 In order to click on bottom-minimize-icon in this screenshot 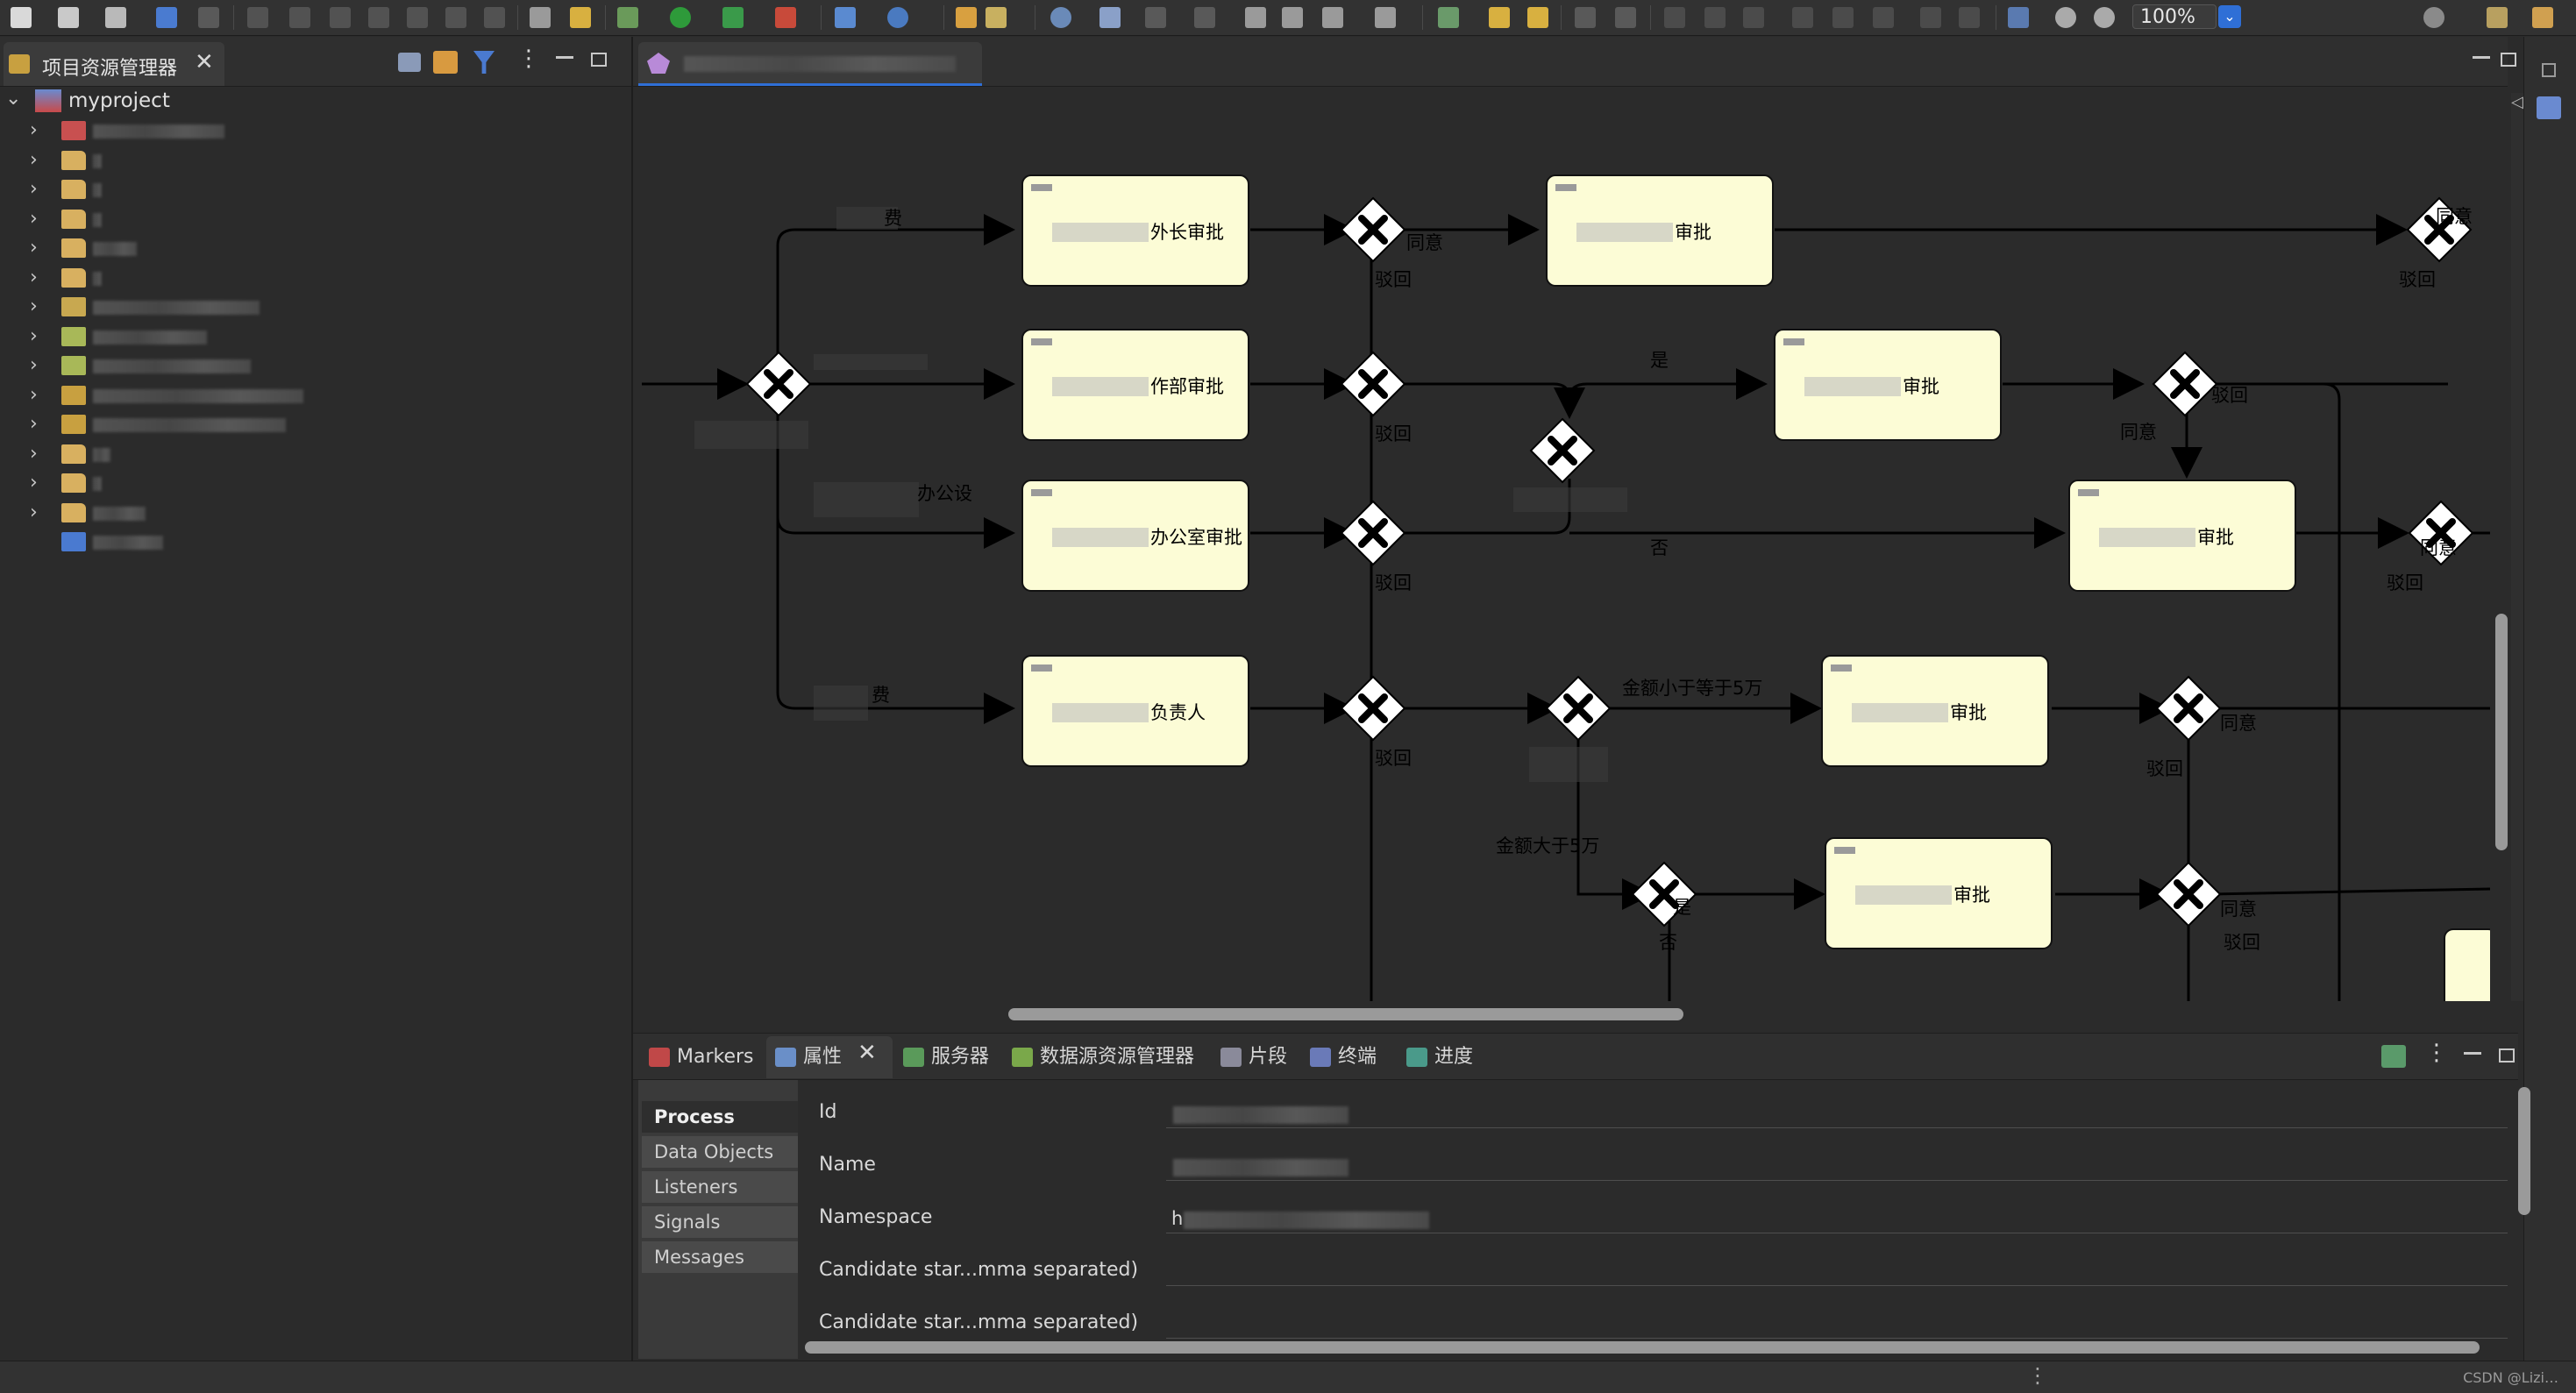, I will do `click(2472, 1053)`.